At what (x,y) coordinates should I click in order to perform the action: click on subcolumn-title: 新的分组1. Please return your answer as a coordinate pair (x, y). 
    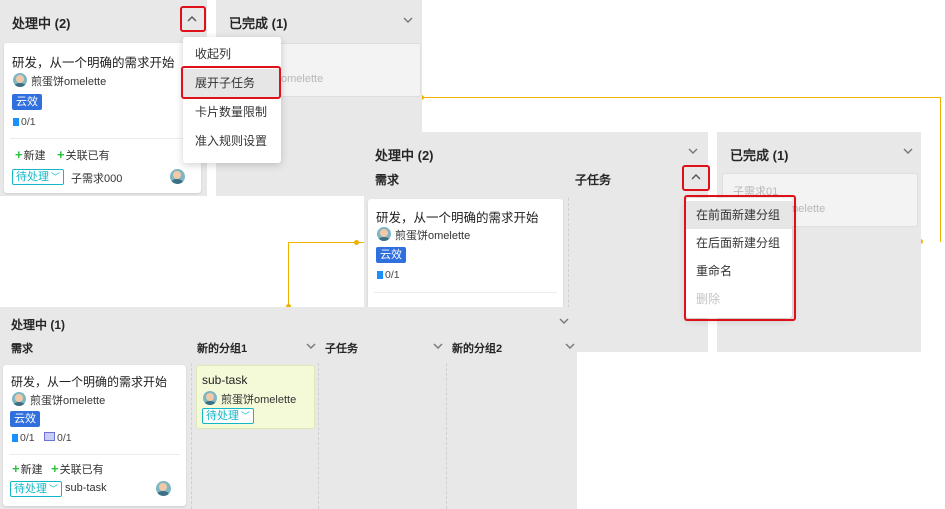
    Looking at the image, I should click on (222, 349).